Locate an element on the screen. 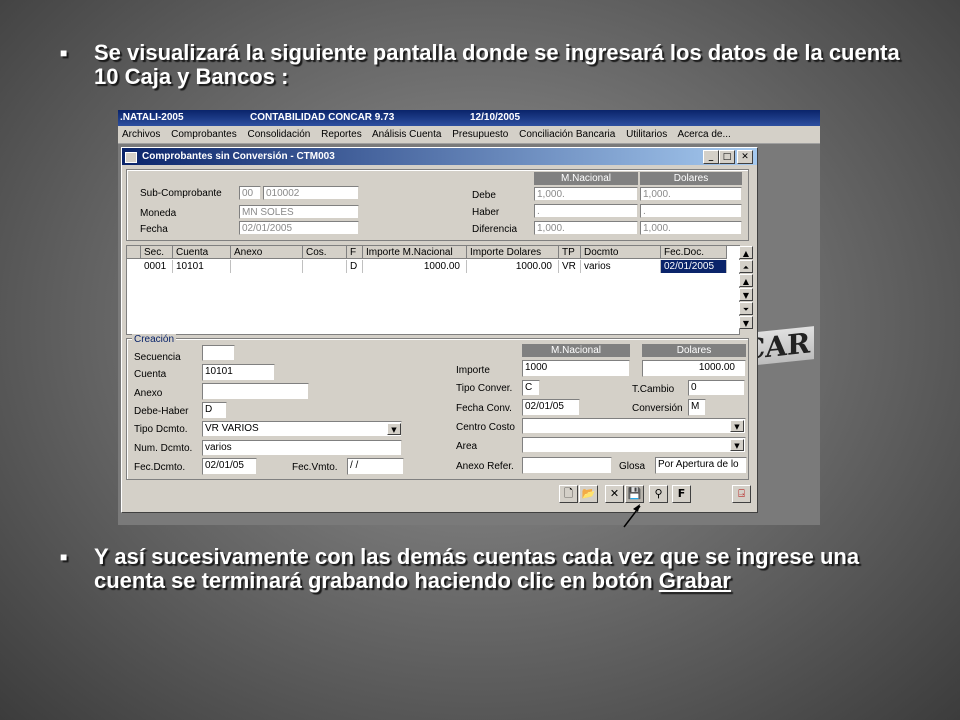 The image size is (960, 720). grid-header-cuenta: Cuenta is located at coordinates (202, 252).